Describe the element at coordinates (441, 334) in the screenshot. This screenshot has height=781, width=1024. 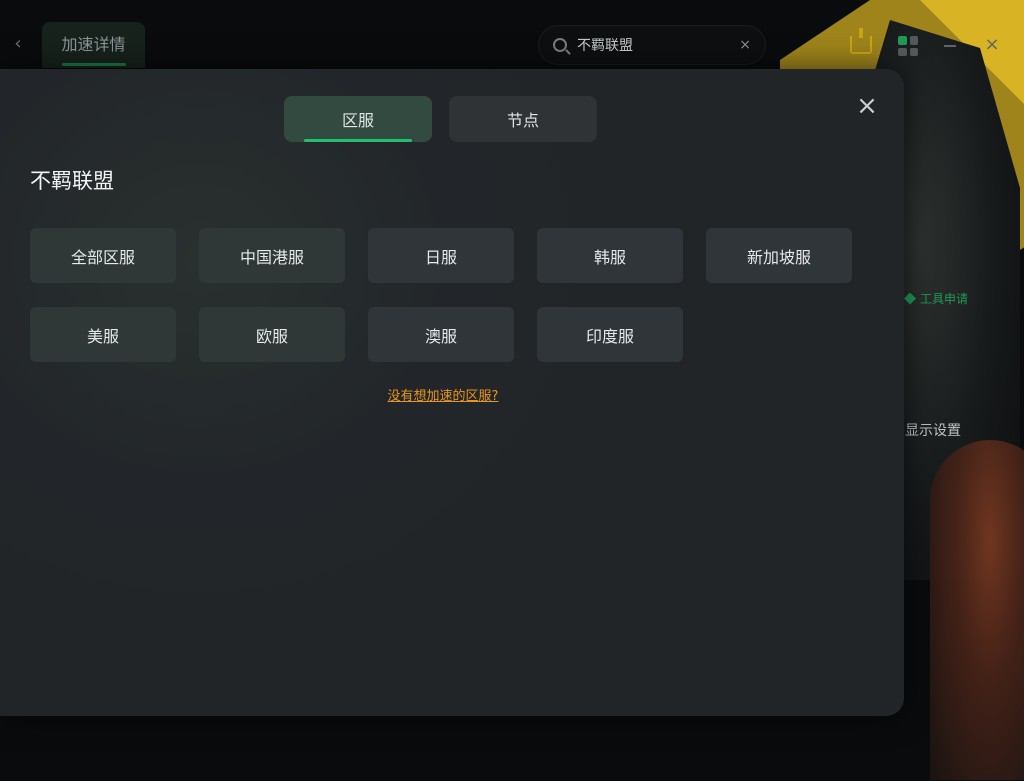
I see `region-button-au: 澳服` at that location.